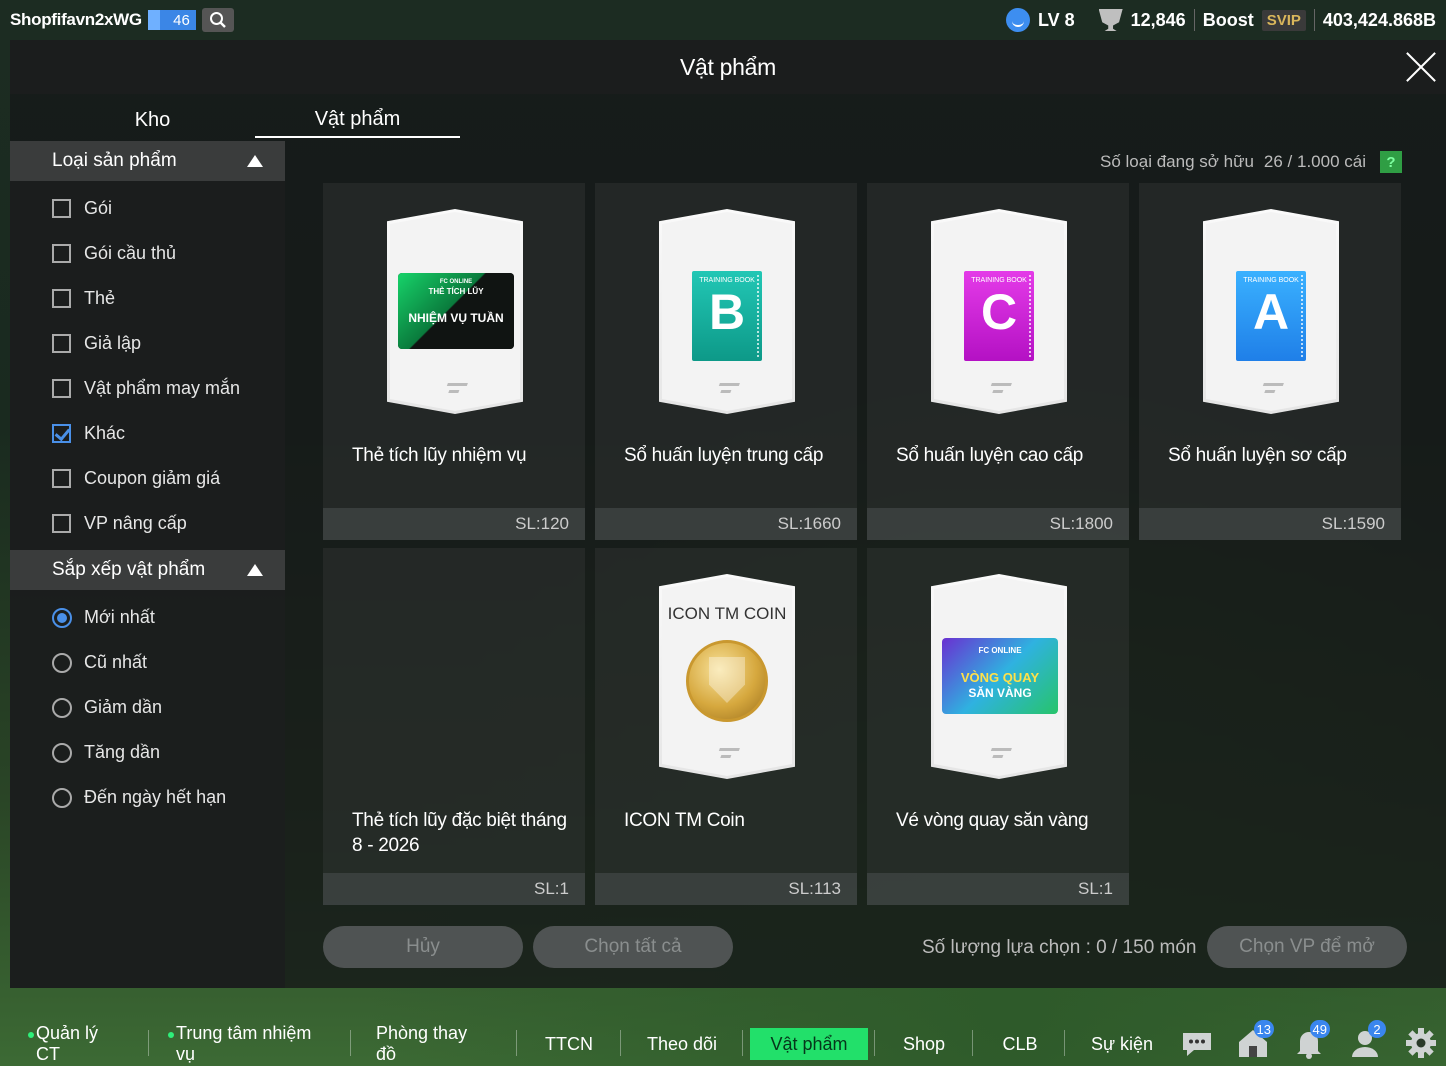 This screenshot has width=1446, height=1066. Describe the element at coordinates (1257, 455) in the screenshot. I see `item-name: Sổ huấn luyện sơ cấp` at that location.